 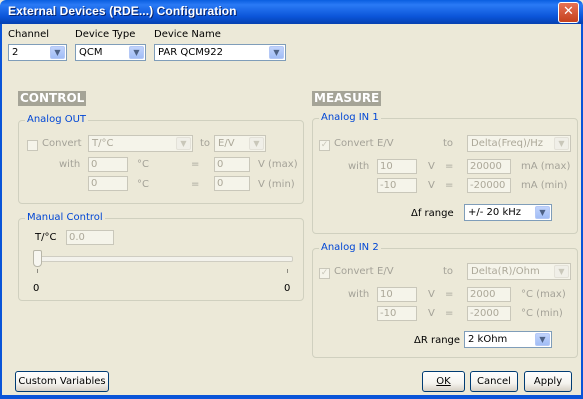 What do you see at coordinates (232, 183) in the screenshot?
I see `analog-out-min-output: 0` at bounding box center [232, 183].